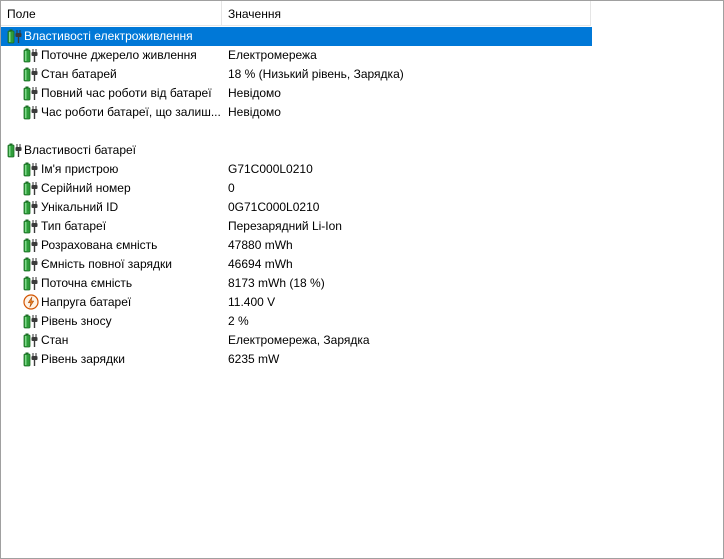 The height and width of the screenshot is (559, 724). Describe the element at coordinates (80, 150) in the screenshot. I see `group-label: Властивості батареї` at that location.